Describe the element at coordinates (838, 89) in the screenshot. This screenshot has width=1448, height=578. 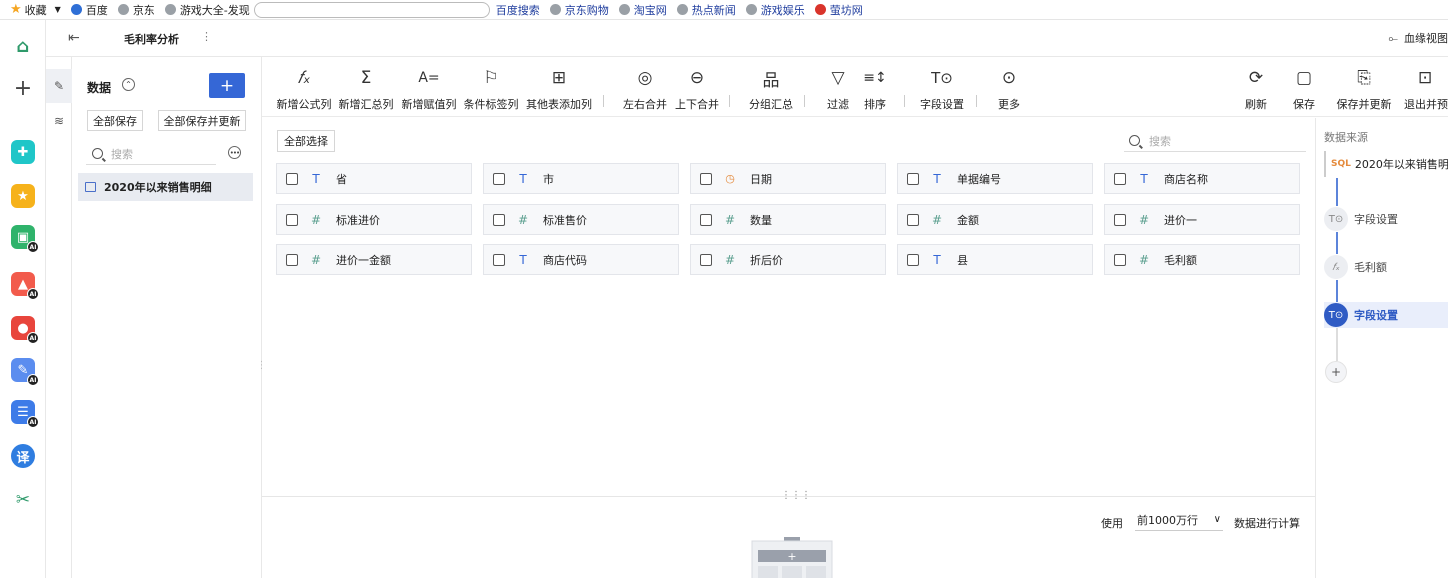
I see `filter-button: ▽ 过滤` at that location.